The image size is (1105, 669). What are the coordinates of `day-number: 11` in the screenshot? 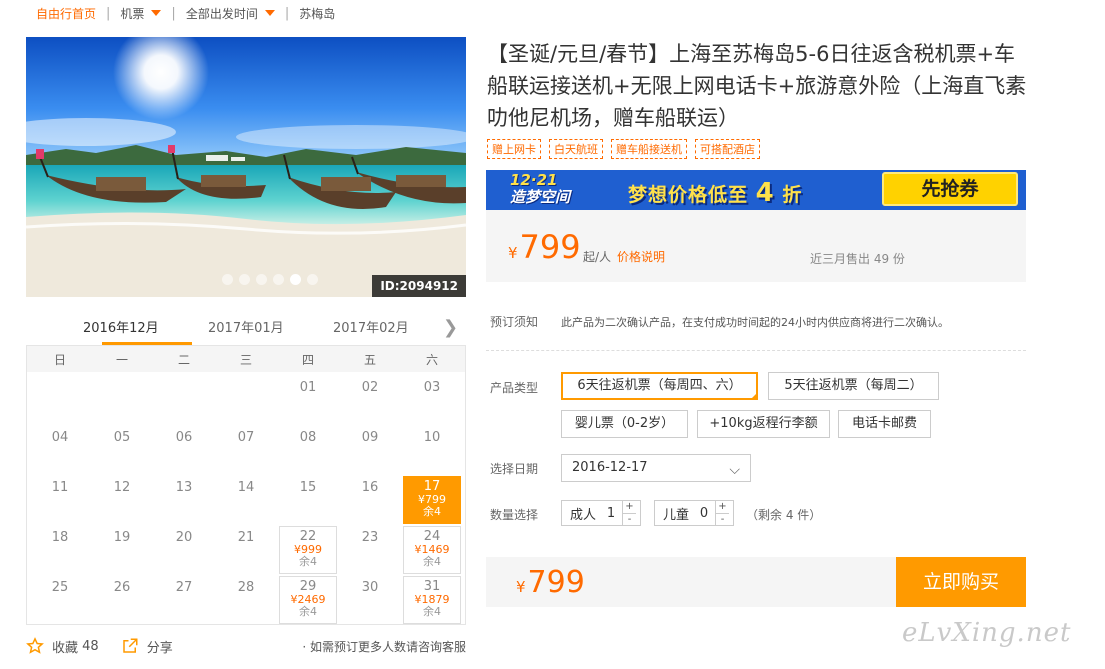 It's located at (60, 487).